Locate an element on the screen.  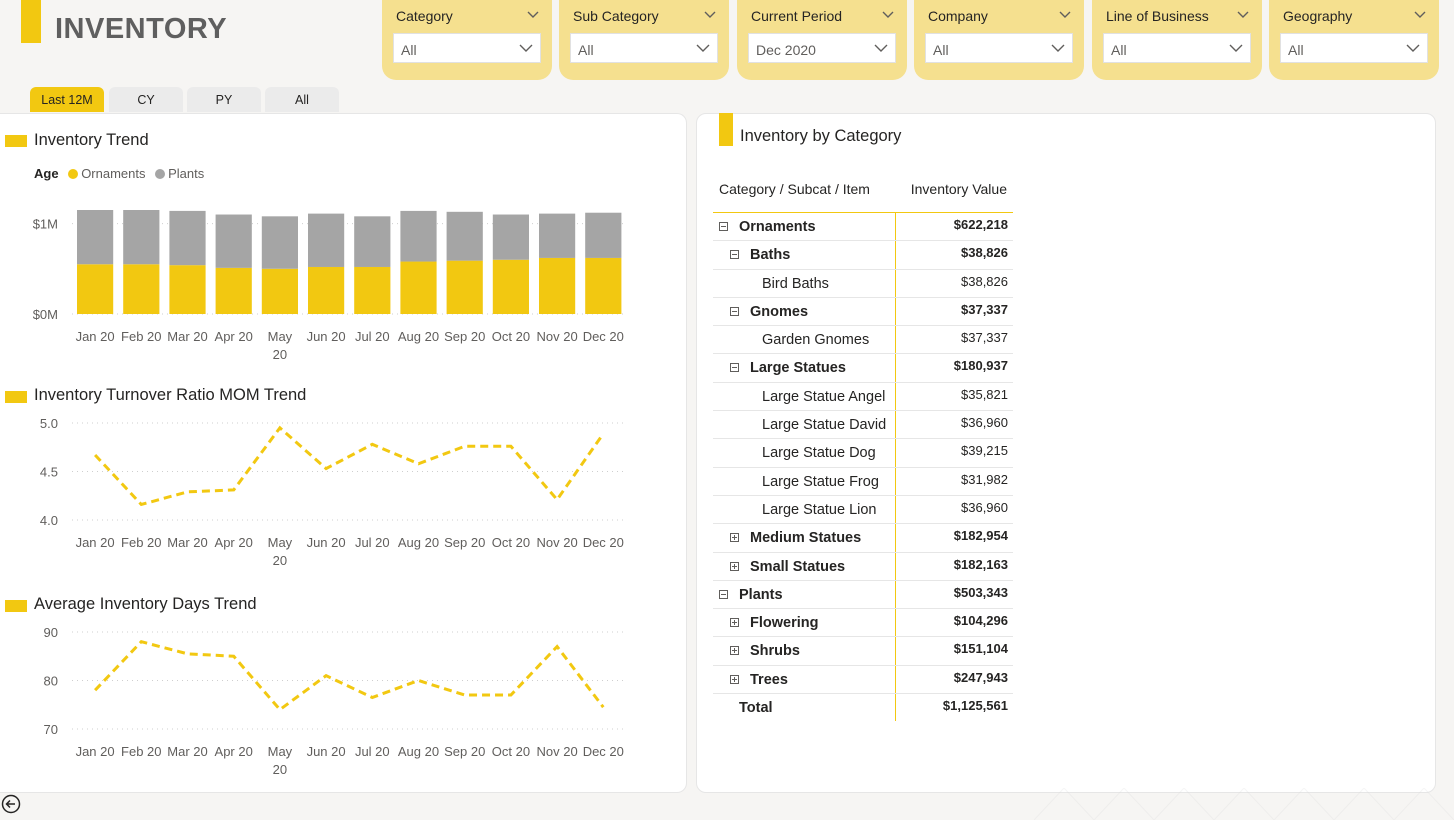
tab-cy: CY is located at coordinates (146, 99).